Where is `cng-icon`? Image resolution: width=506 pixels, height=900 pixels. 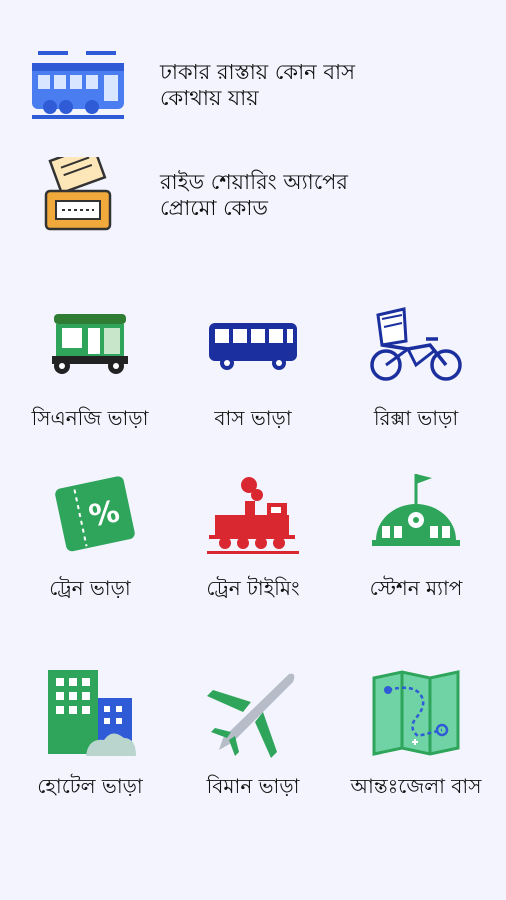 cng-icon is located at coordinates (90, 345).